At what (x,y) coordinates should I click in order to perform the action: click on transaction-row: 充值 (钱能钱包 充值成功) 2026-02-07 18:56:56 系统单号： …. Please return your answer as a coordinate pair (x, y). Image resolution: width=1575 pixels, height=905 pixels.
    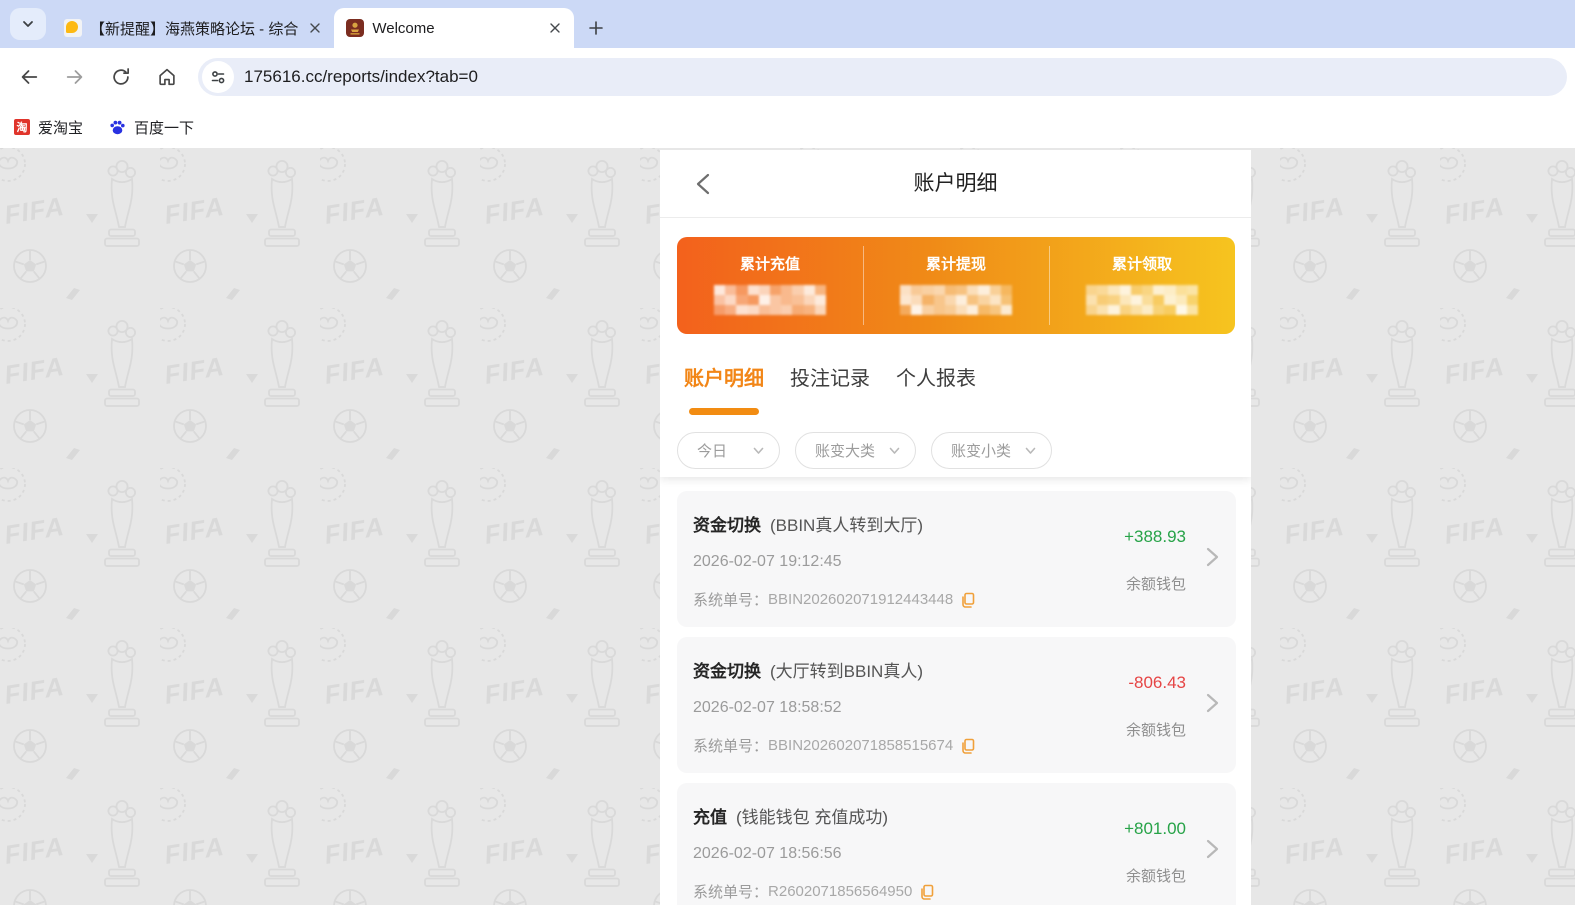
    Looking at the image, I should click on (956, 844).